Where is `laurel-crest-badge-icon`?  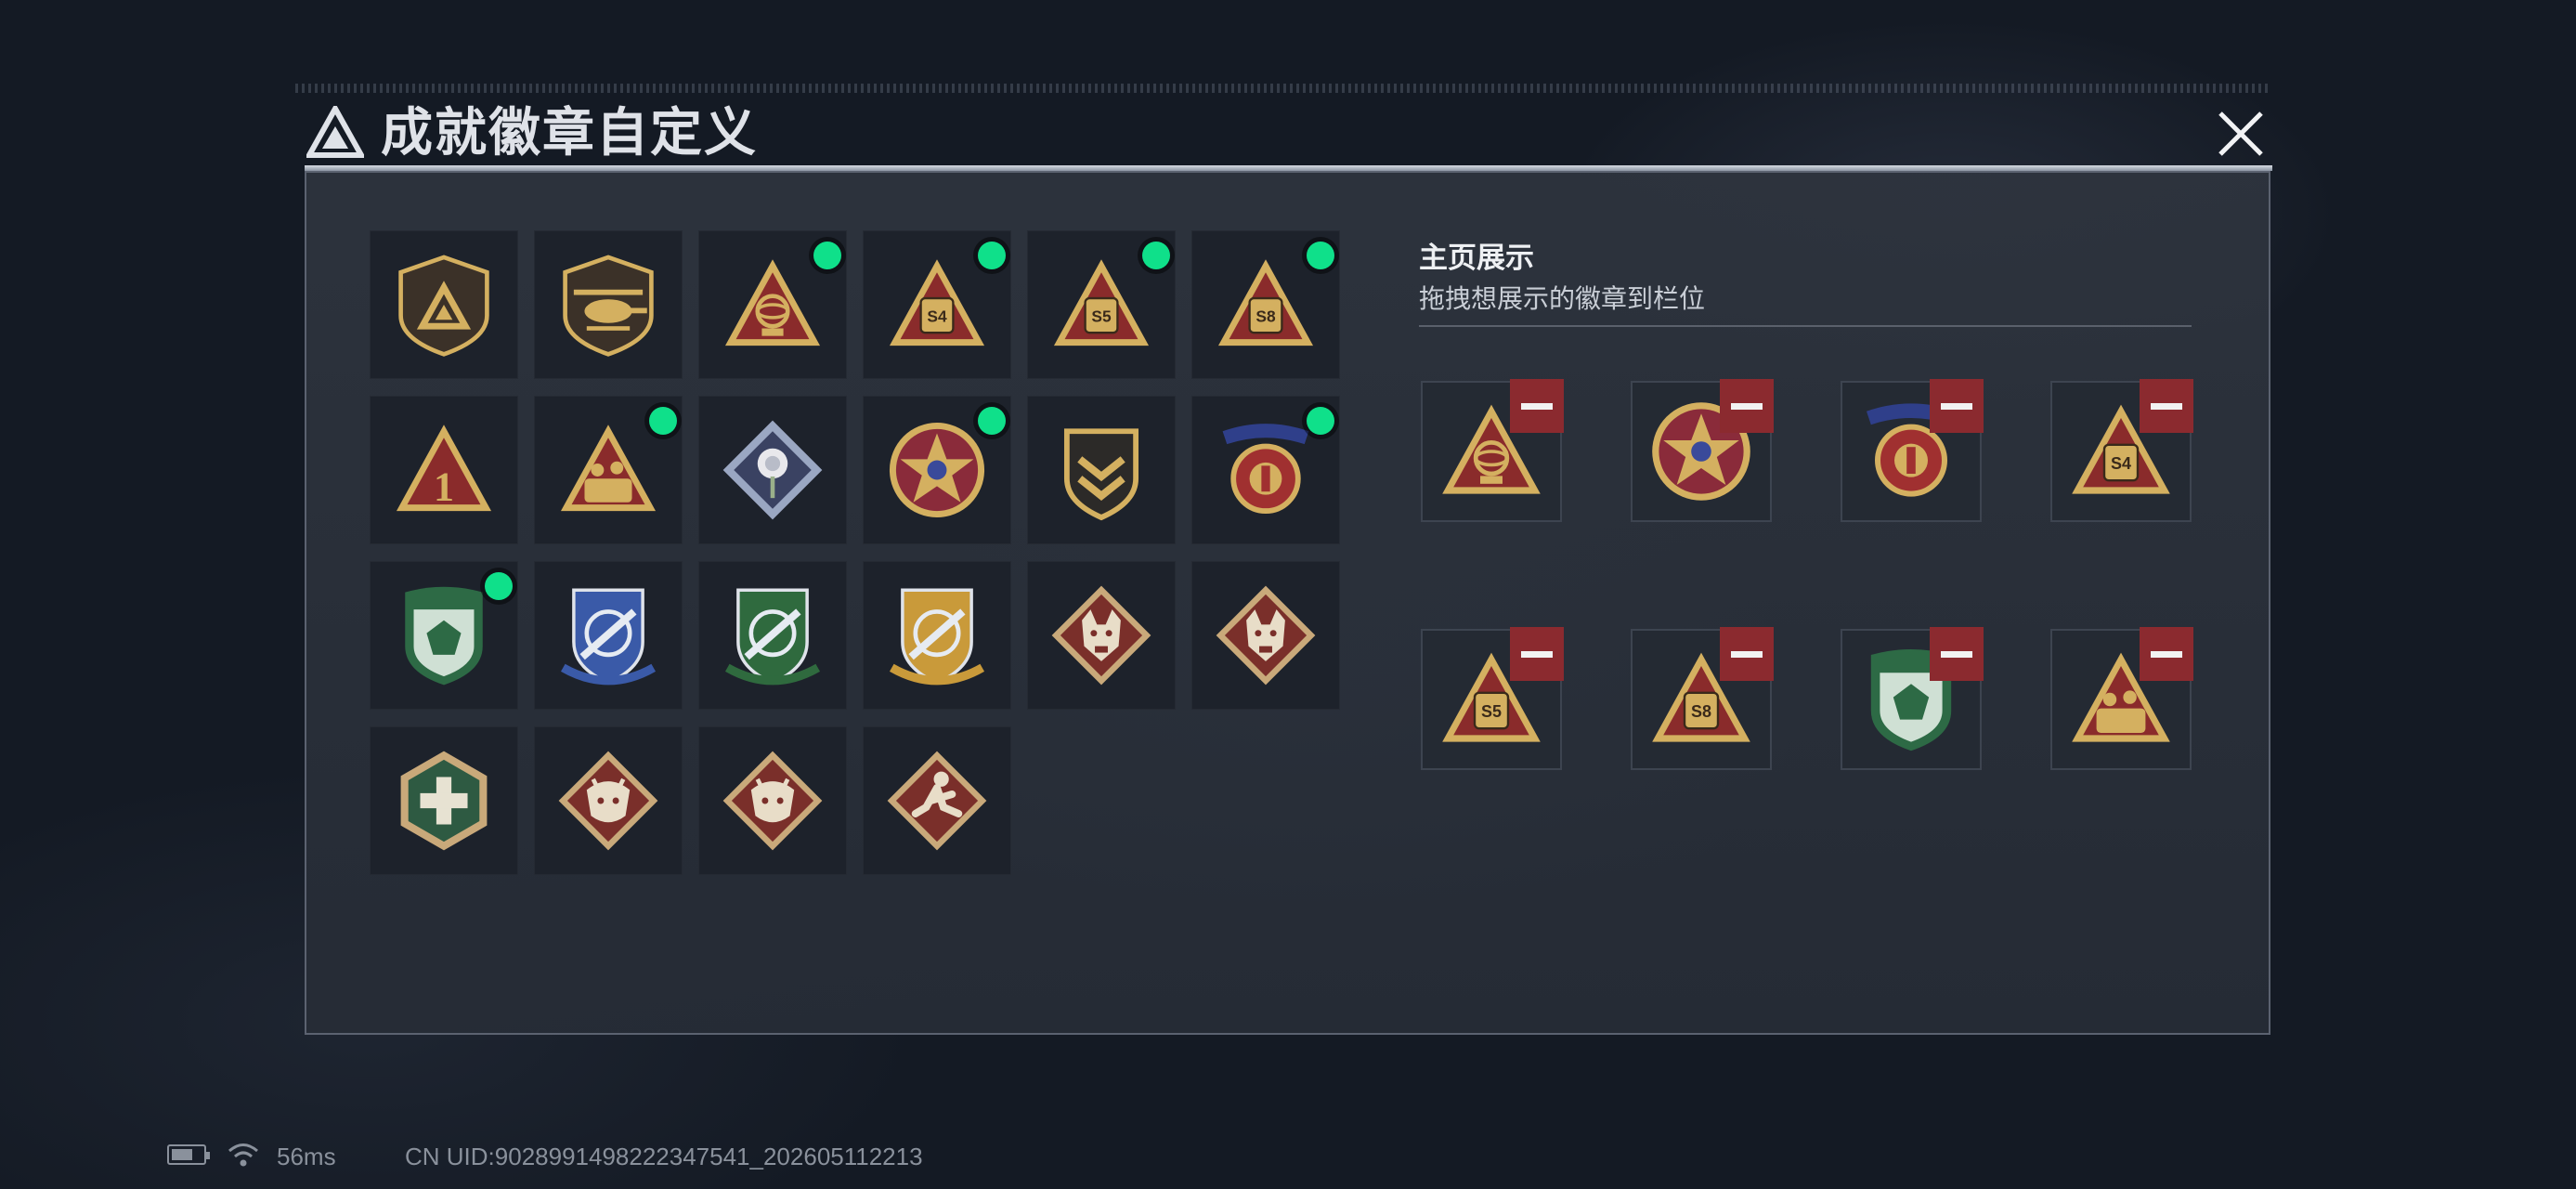 laurel-crest-badge-icon is located at coordinates (1265, 469).